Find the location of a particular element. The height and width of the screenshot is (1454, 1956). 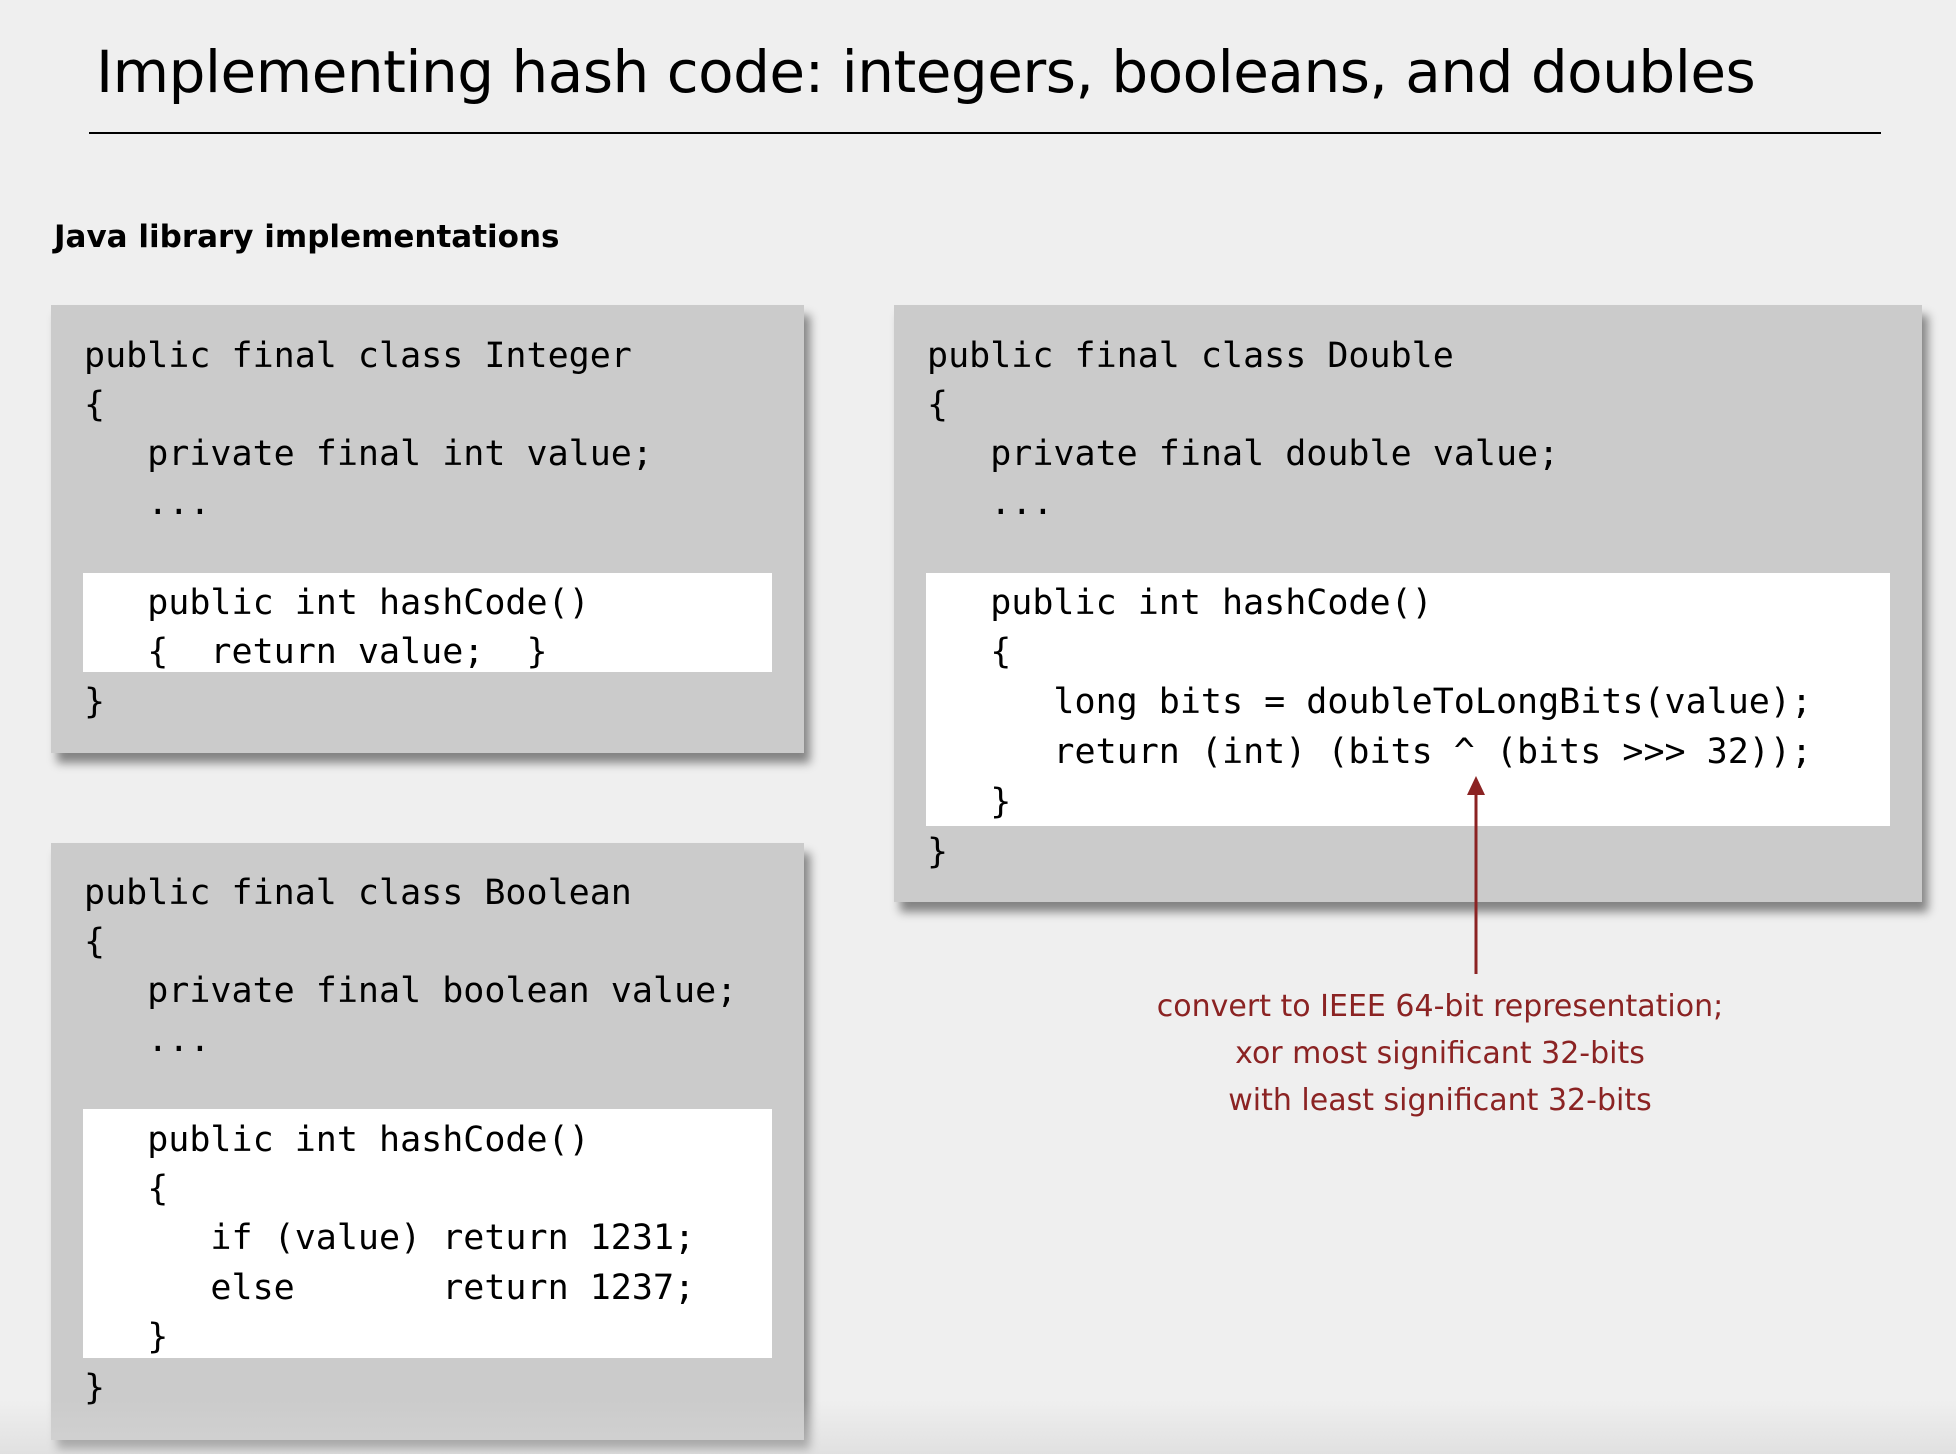

section-label: Java library implementations is located at coordinates (307, 237).